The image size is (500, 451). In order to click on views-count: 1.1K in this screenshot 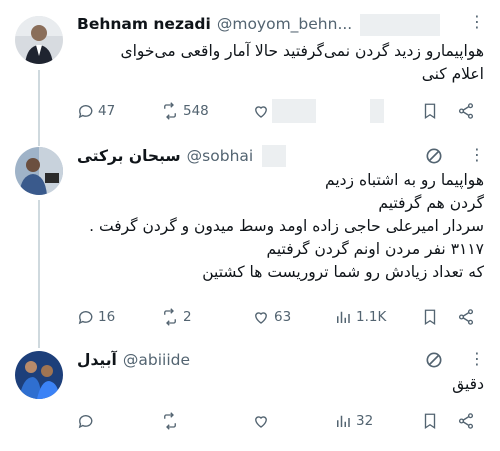, I will do `click(371, 317)`.